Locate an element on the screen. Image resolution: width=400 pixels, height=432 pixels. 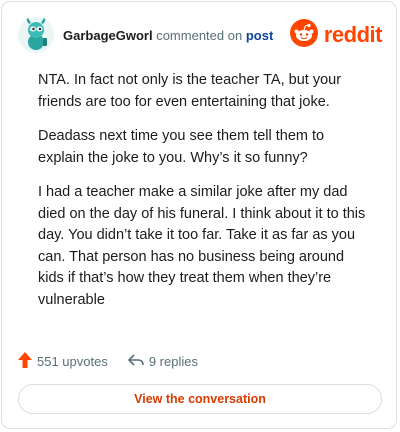
action-text: commented on is located at coordinates (199, 35).